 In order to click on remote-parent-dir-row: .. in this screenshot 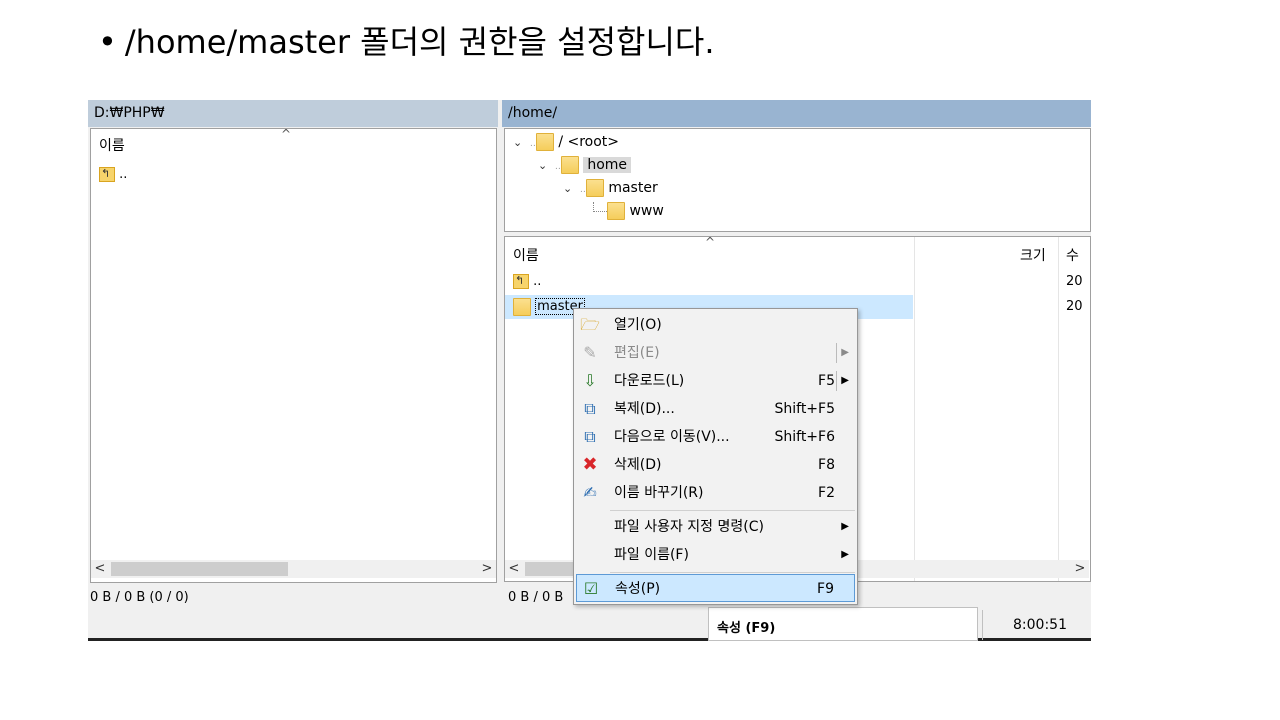, I will do `click(527, 281)`.